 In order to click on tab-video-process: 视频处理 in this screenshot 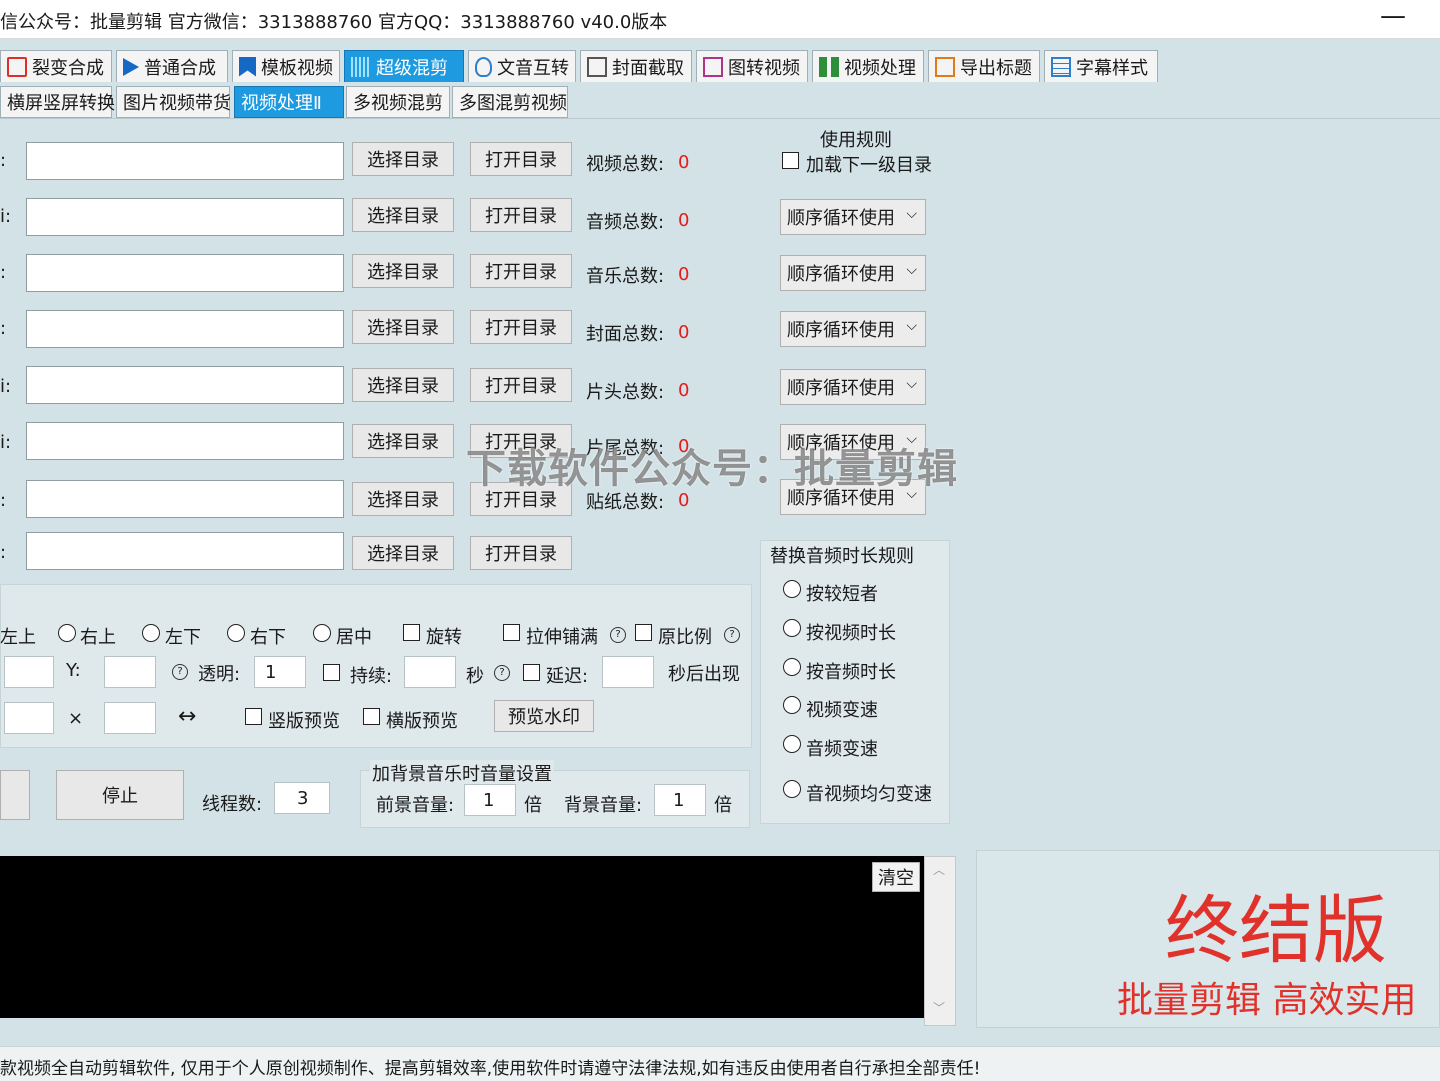, I will do `click(868, 66)`.